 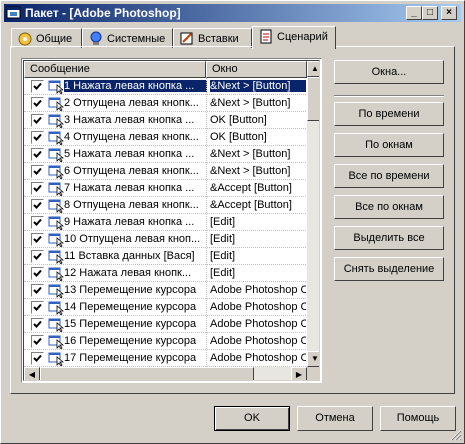 What do you see at coordinates (449, 13) in the screenshot?
I see `close-button: ×` at bounding box center [449, 13].